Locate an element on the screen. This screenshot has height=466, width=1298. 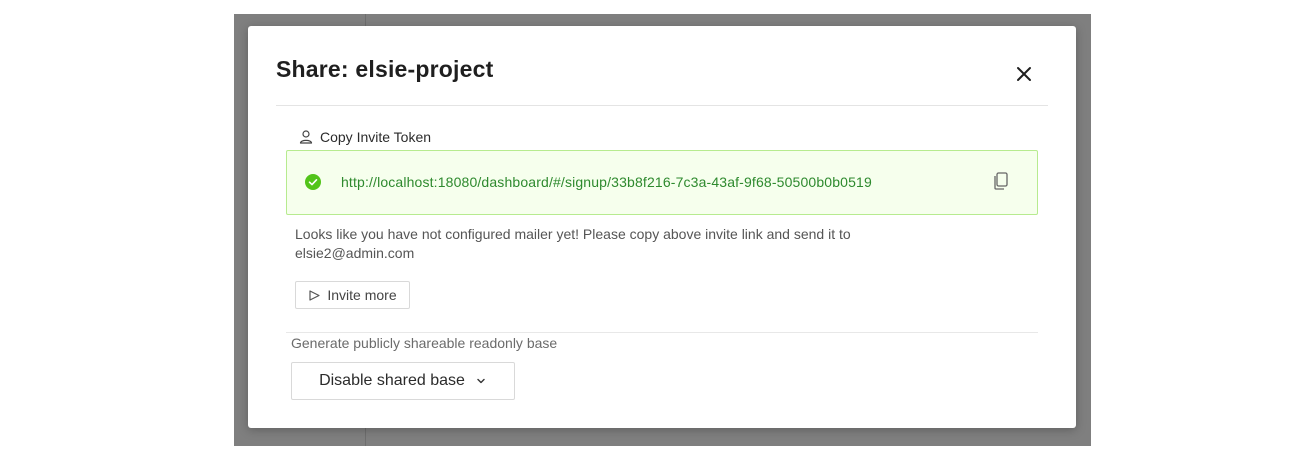
close-button is located at coordinates (1024, 74).